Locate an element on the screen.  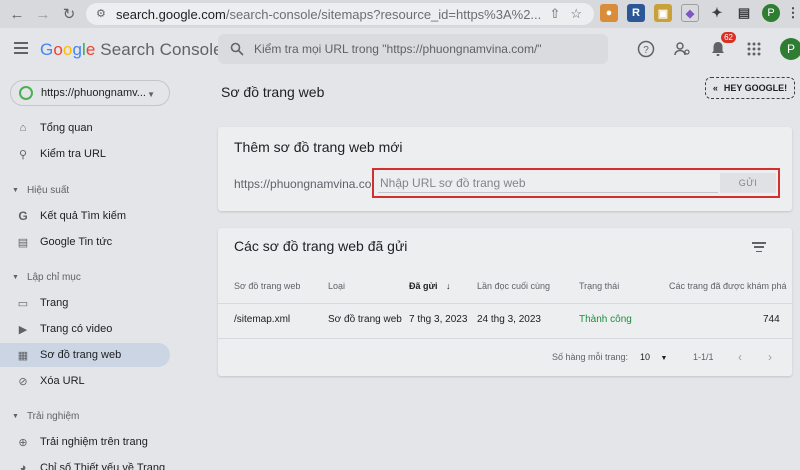
next-page-icon: › is located at coordinates (770, 357).